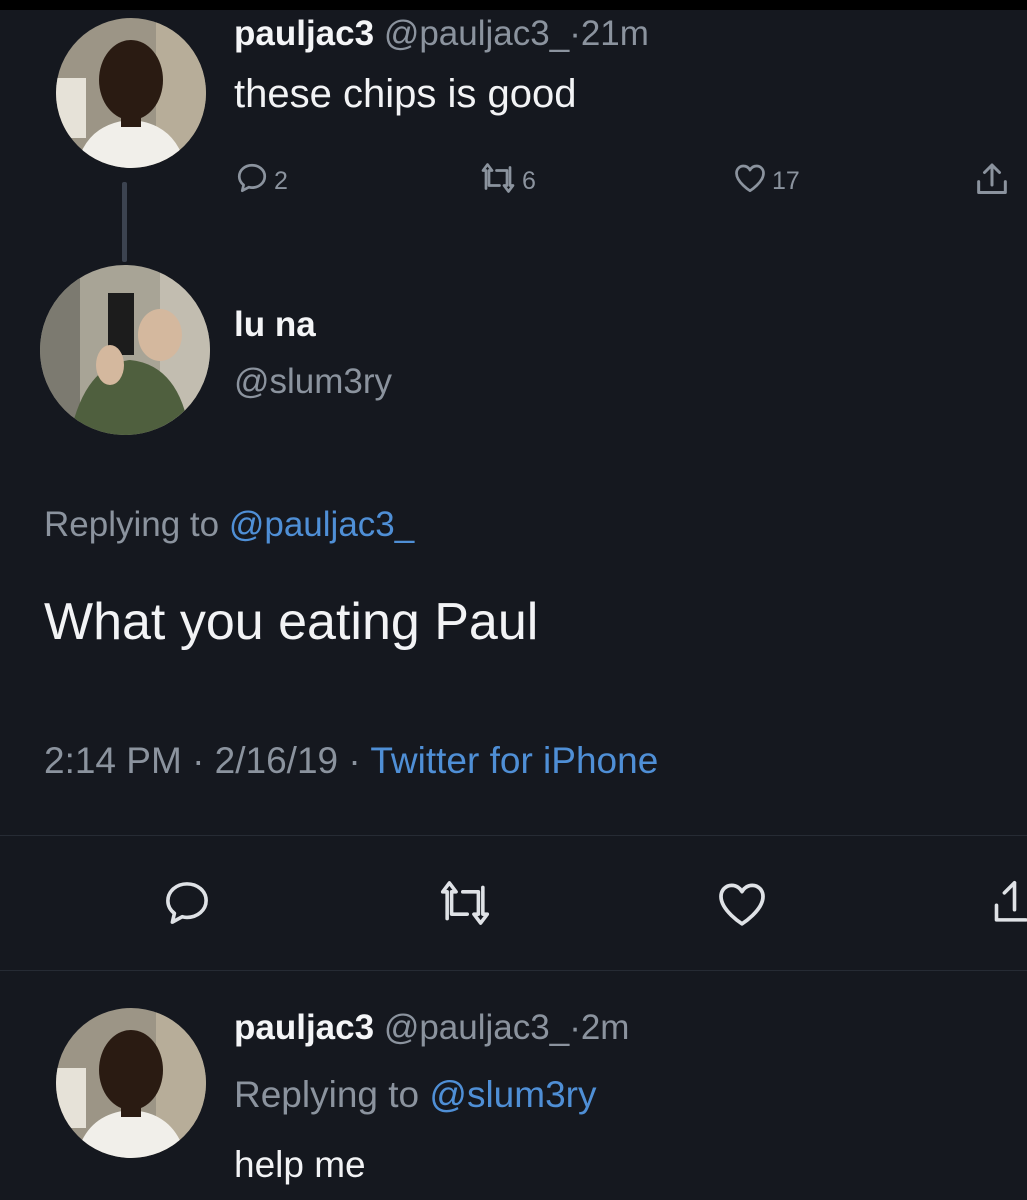  What do you see at coordinates (514, 760) in the screenshot?
I see `source-link: Twitter for iPhone` at bounding box center [514, 760].